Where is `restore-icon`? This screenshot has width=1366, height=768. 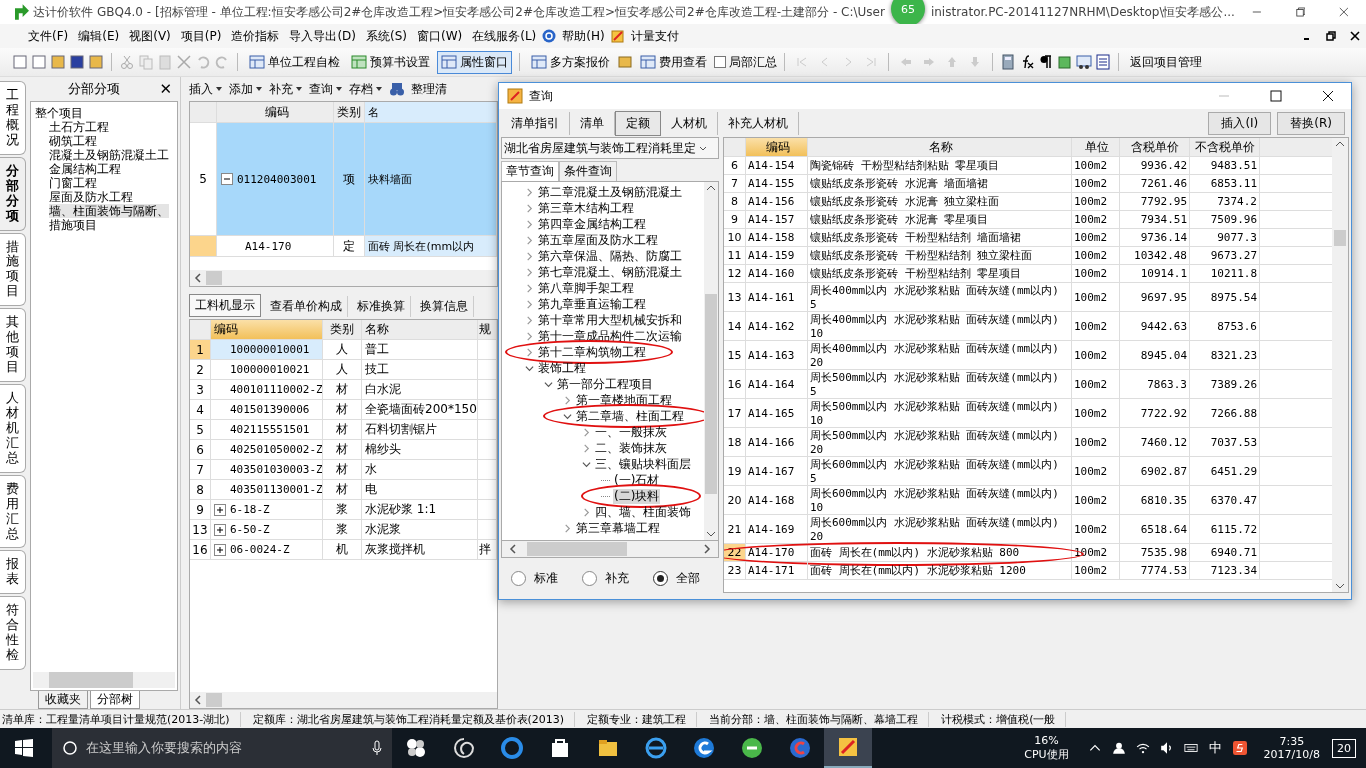
restore-icon is located at coordinates (1331, 36).